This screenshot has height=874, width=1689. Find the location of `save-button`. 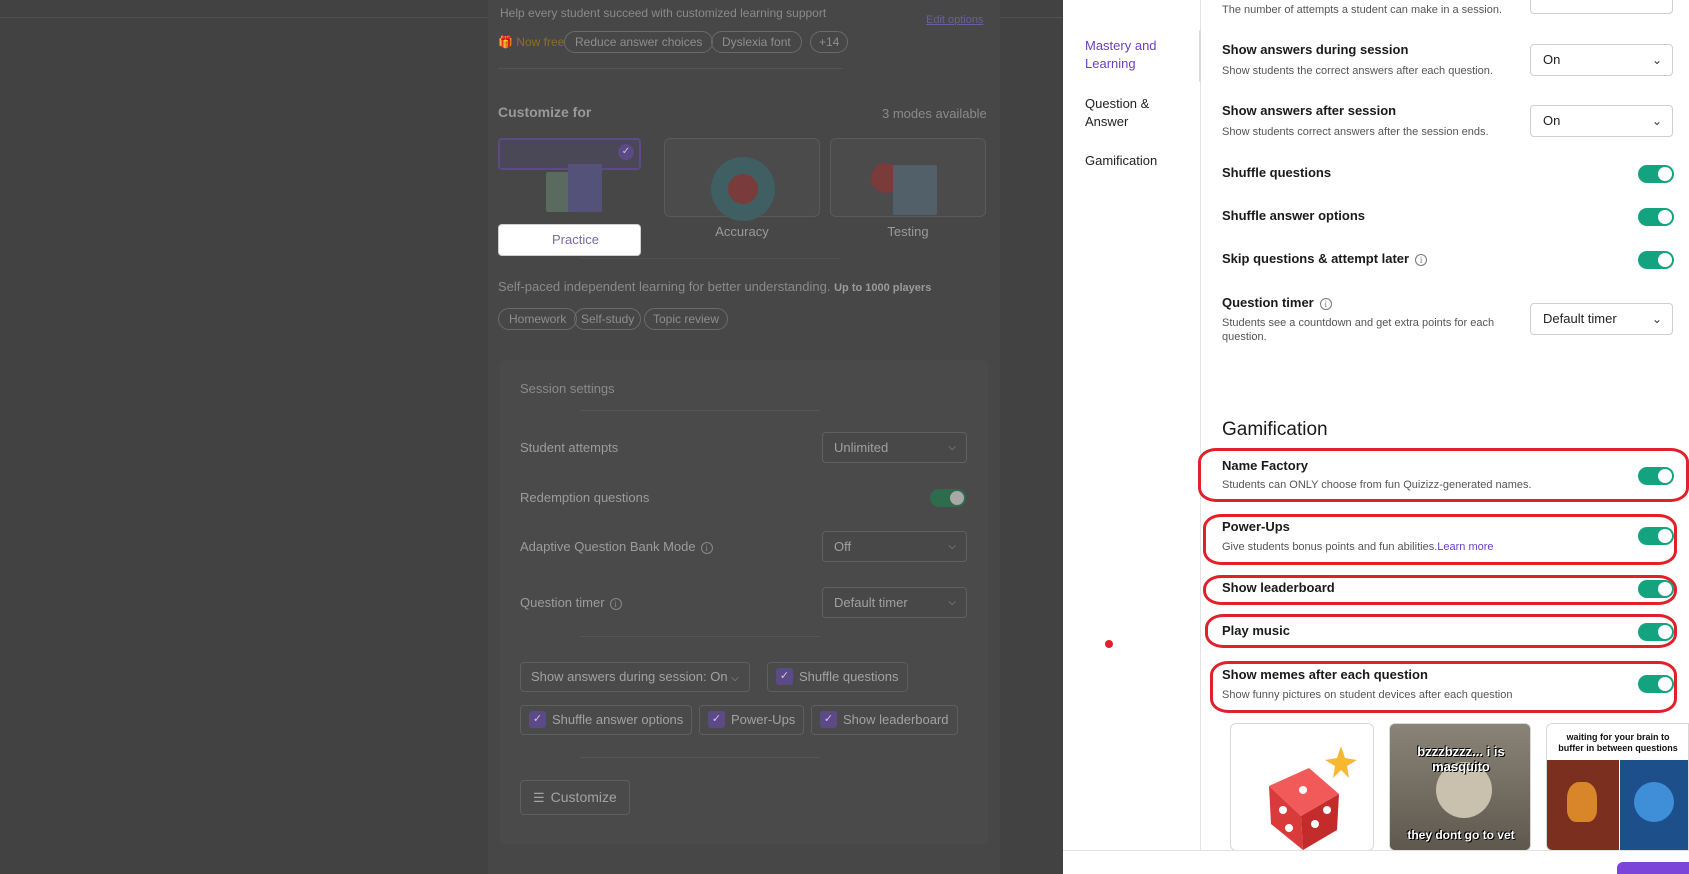

save-button is located at coordinates (1653, 868).